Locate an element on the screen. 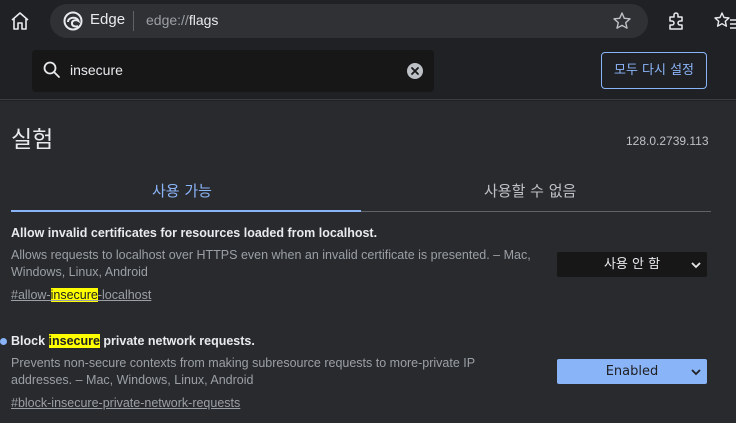  edge-logo-icon is located at coordinates (73, 21).